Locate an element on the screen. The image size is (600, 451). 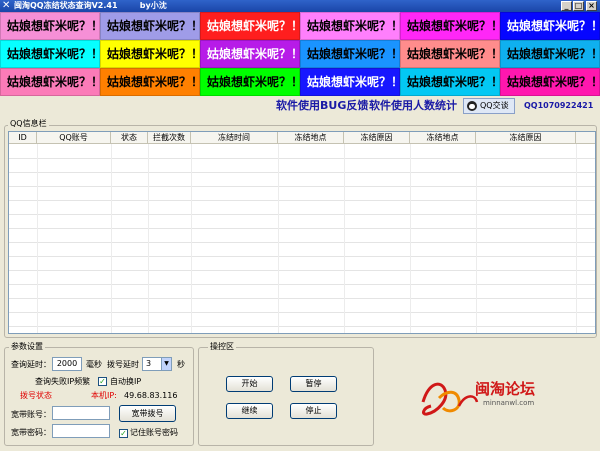
column-header: 拦截次数 is located at coordinates (169, 138).